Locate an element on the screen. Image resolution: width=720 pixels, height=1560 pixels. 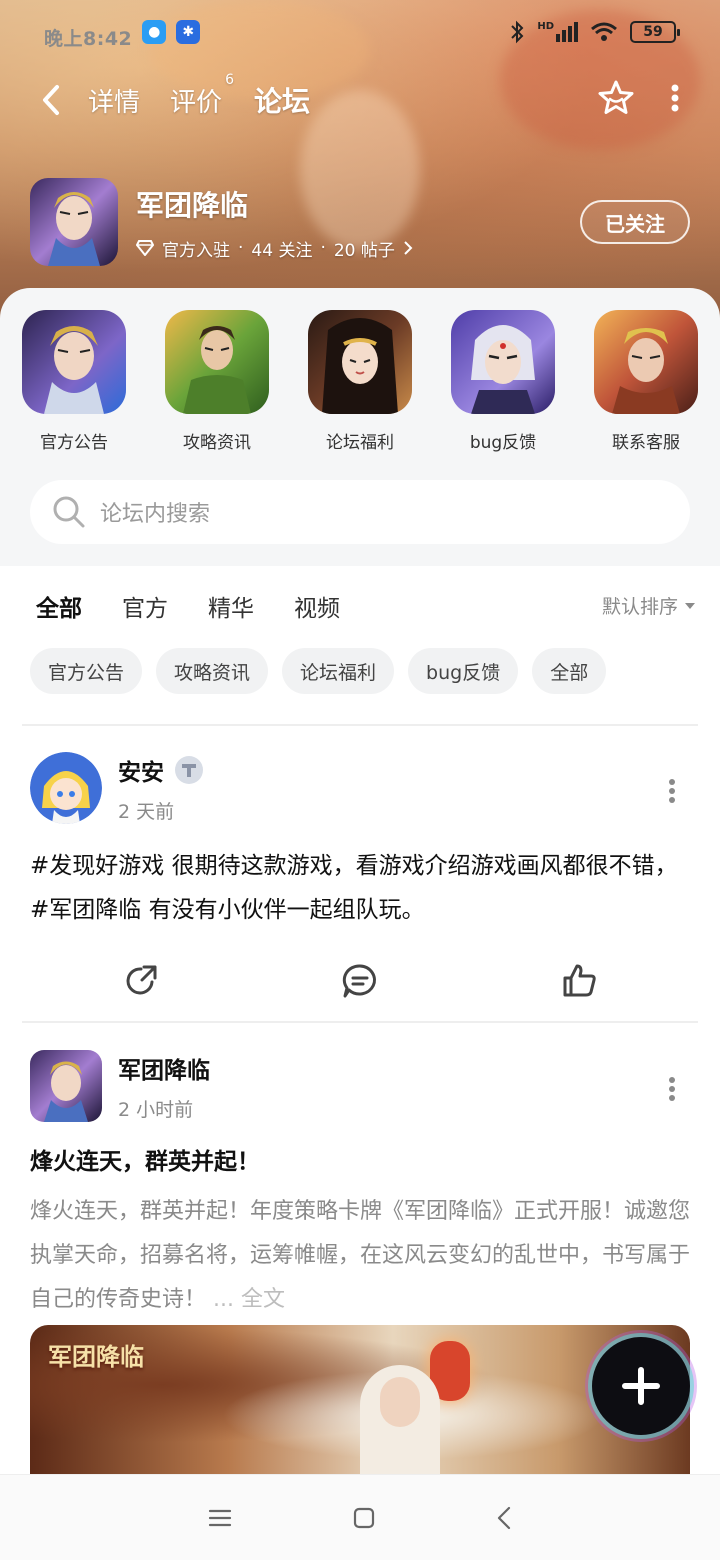
post-header: 军团降临 2 小时前 is located at coordinates (360, 1086).